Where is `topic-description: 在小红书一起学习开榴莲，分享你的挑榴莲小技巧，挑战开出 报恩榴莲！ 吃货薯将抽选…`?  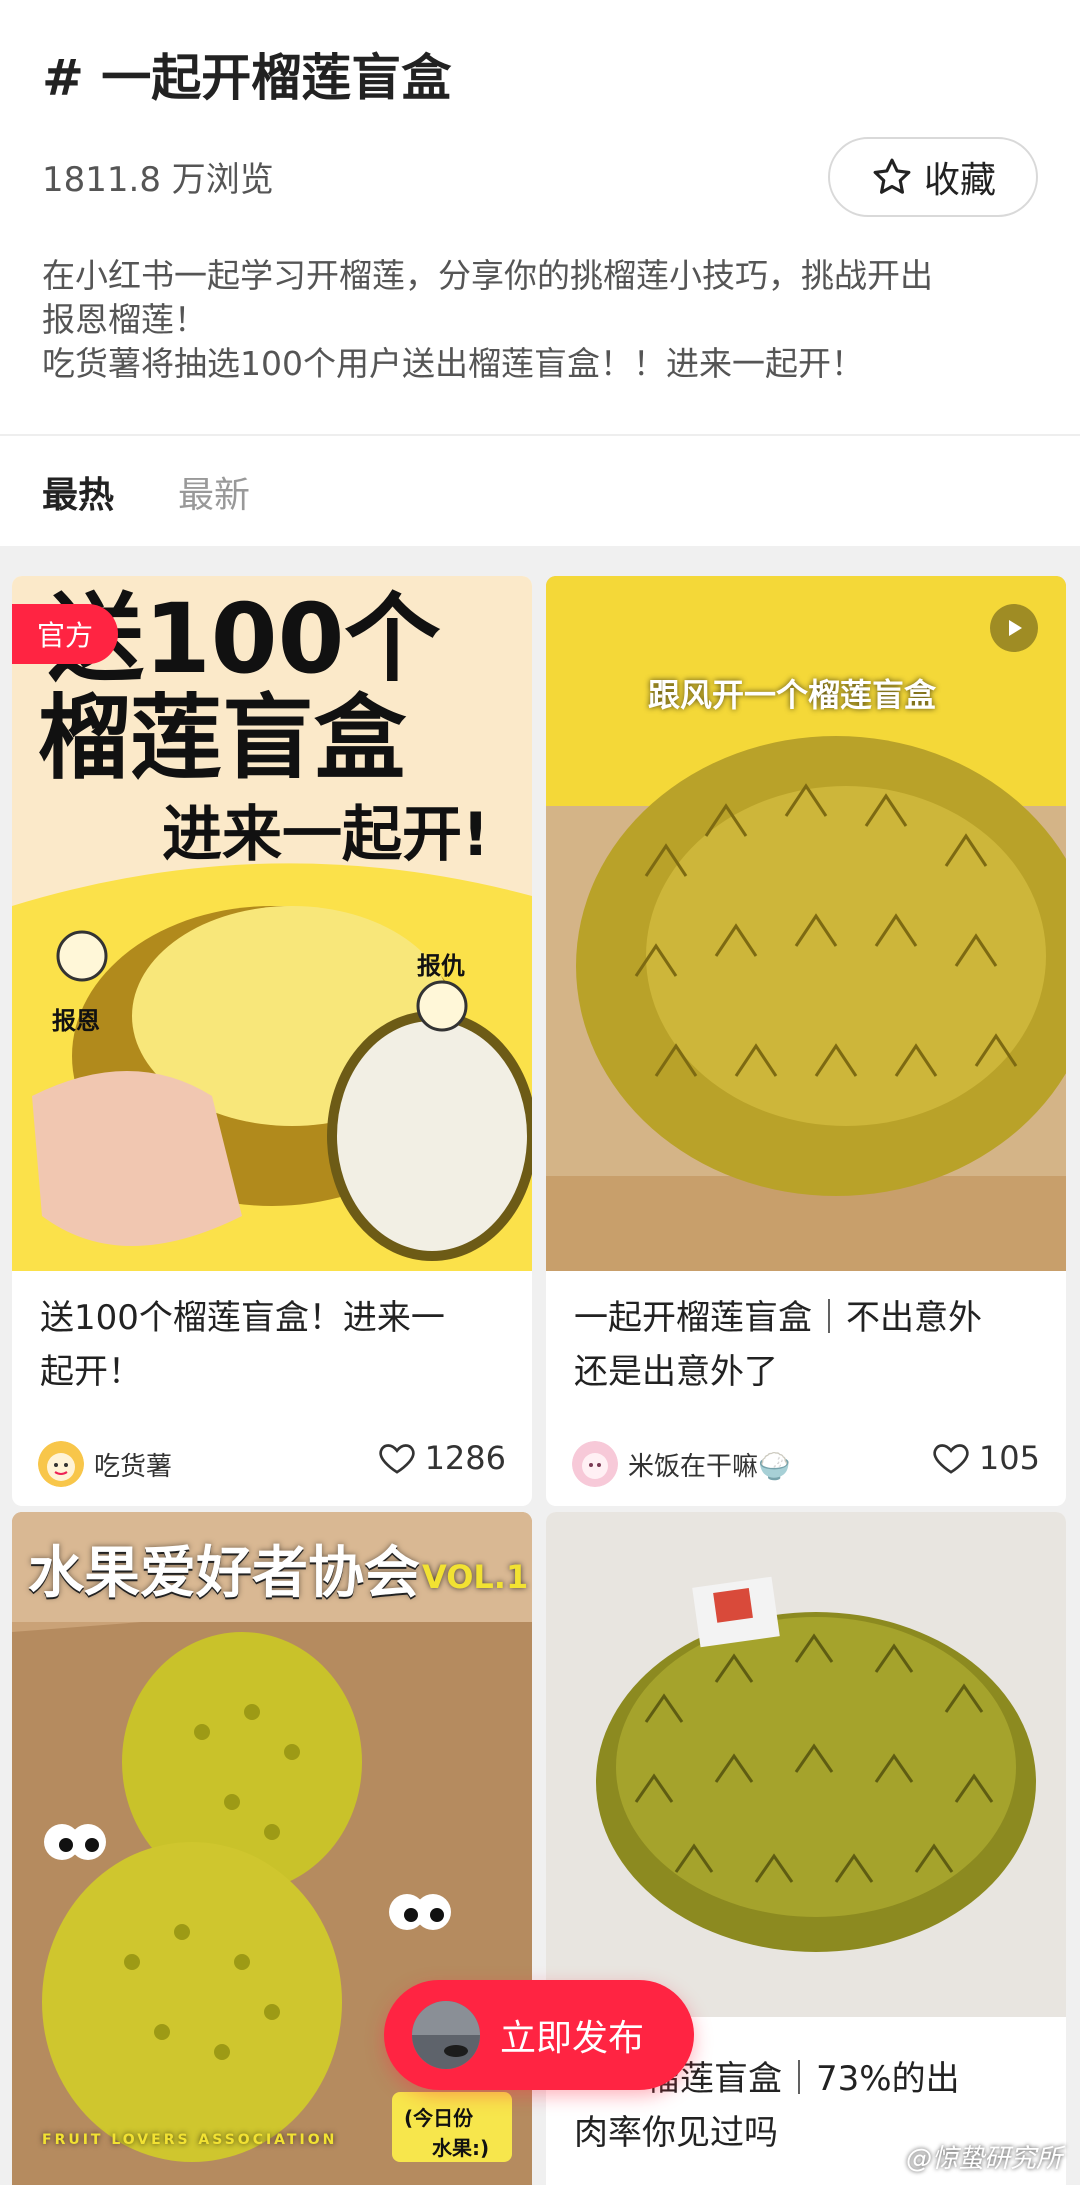 topic-description: 在小红书一起学习开榴莲，分享你的挑榴莲小技巧，挑战开出 报恩榴莲！ 吃货薯将抽选… is located at coordinates (542, 320).